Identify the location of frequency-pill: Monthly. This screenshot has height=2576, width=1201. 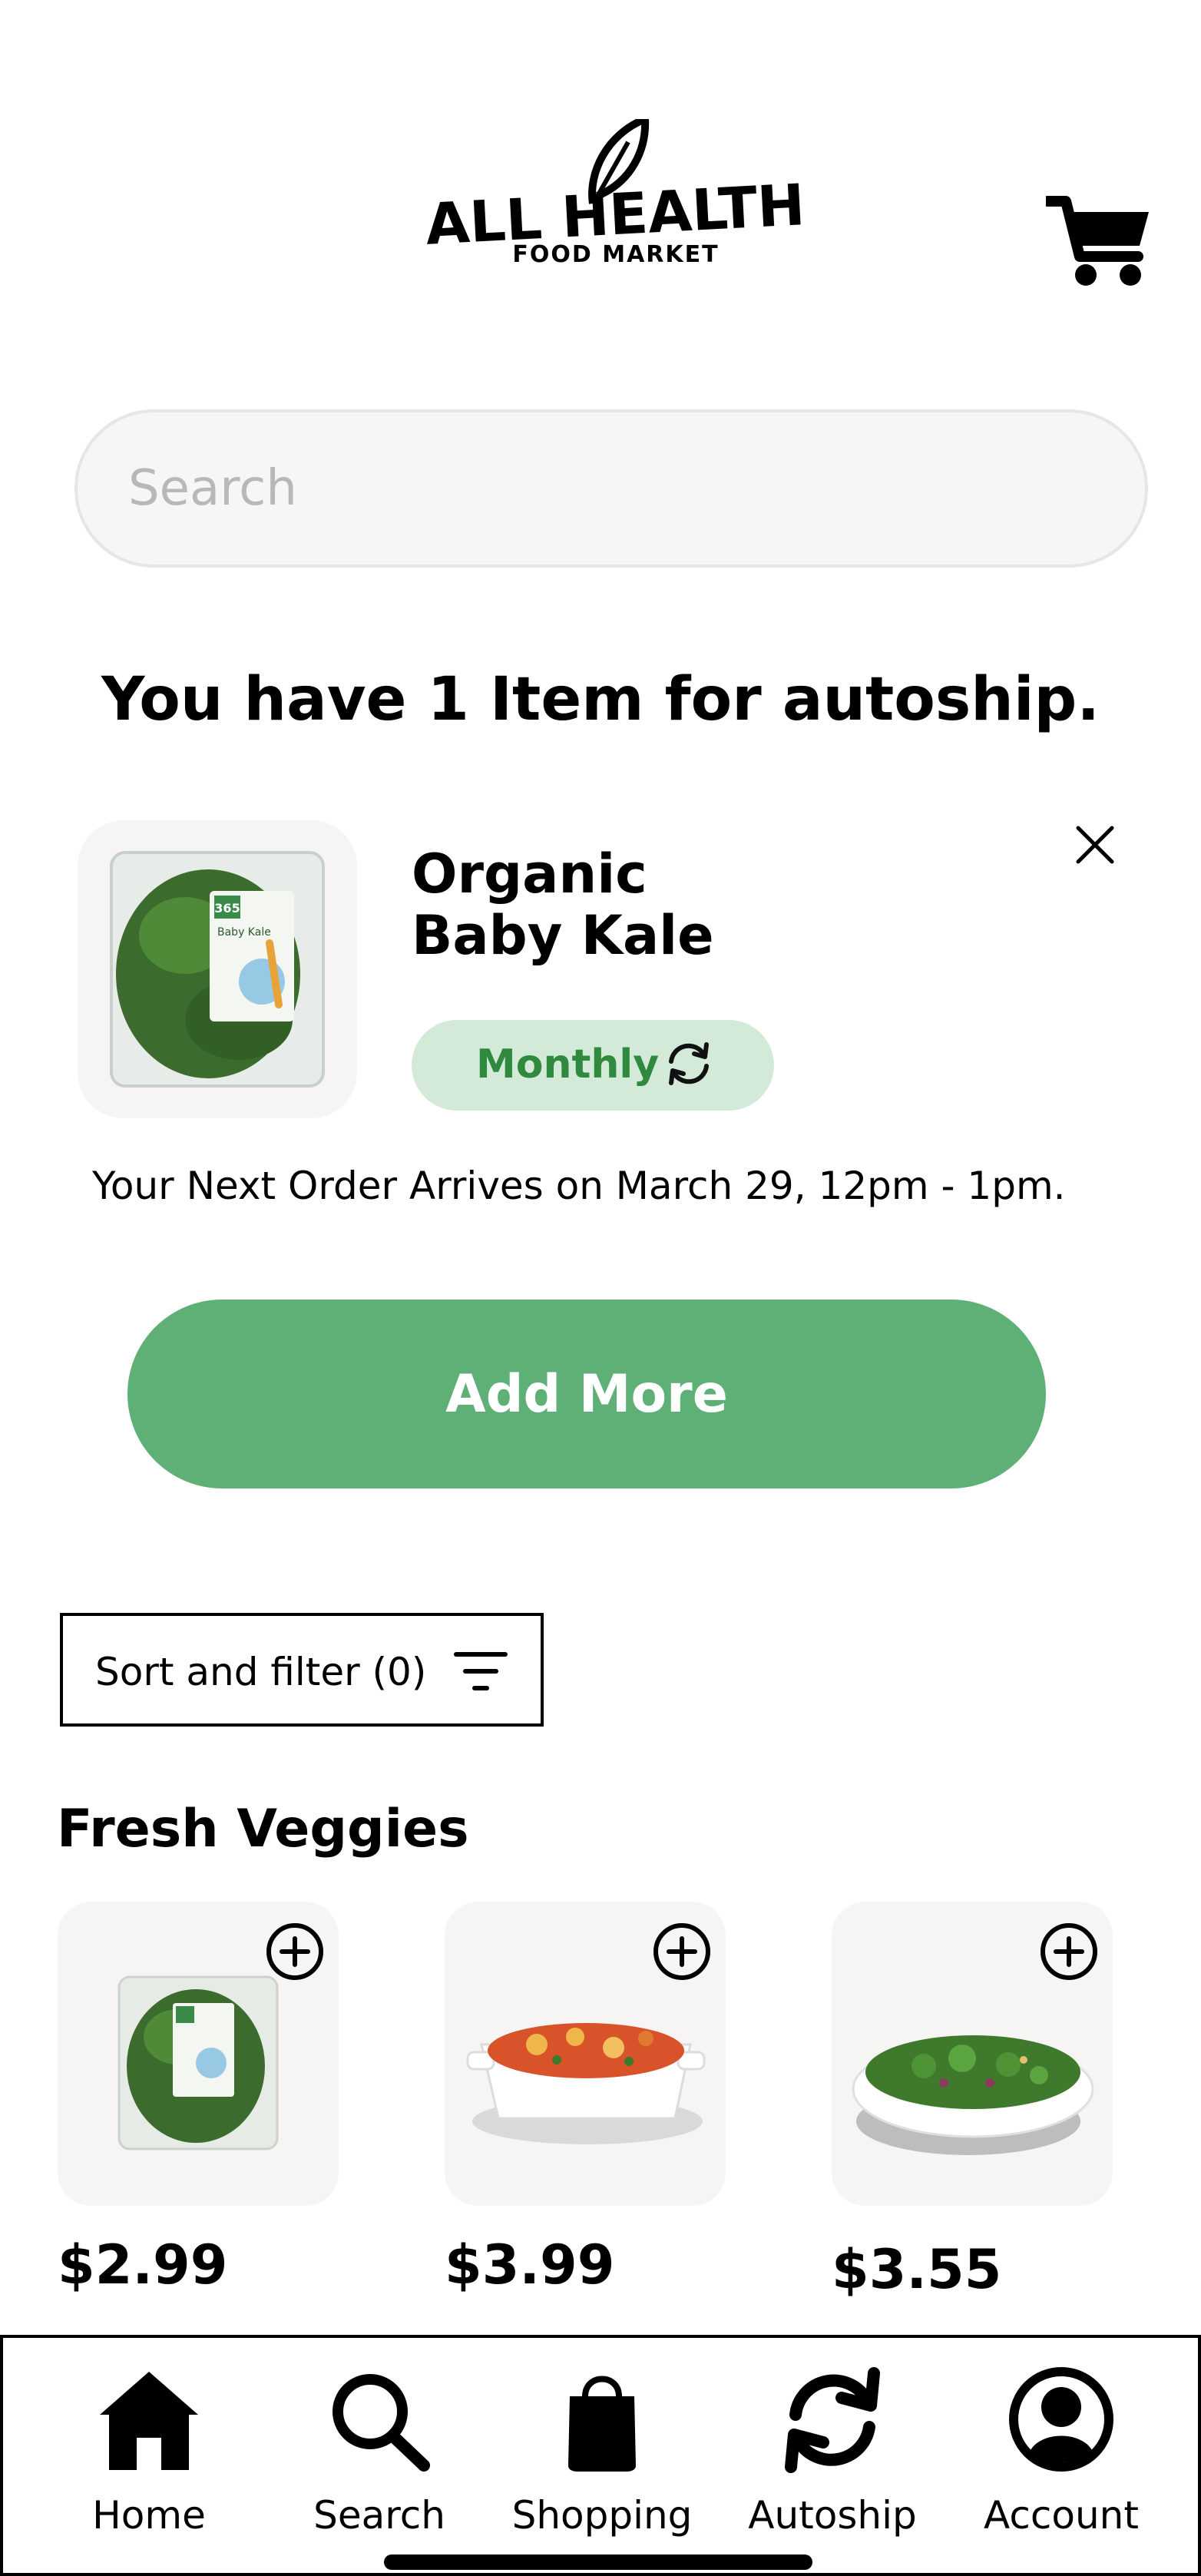
(593, 1065).